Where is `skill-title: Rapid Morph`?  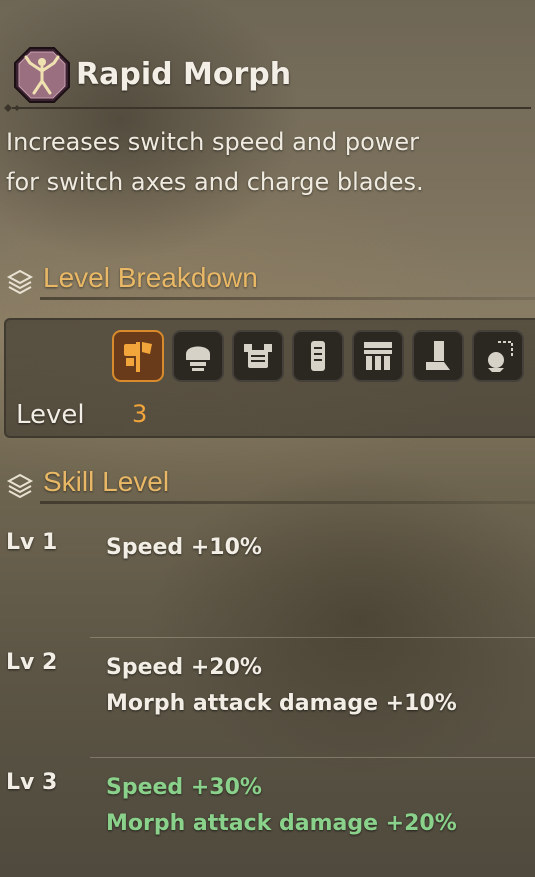 skill-title: Rapid Morph is located at coordinates (184, 74).